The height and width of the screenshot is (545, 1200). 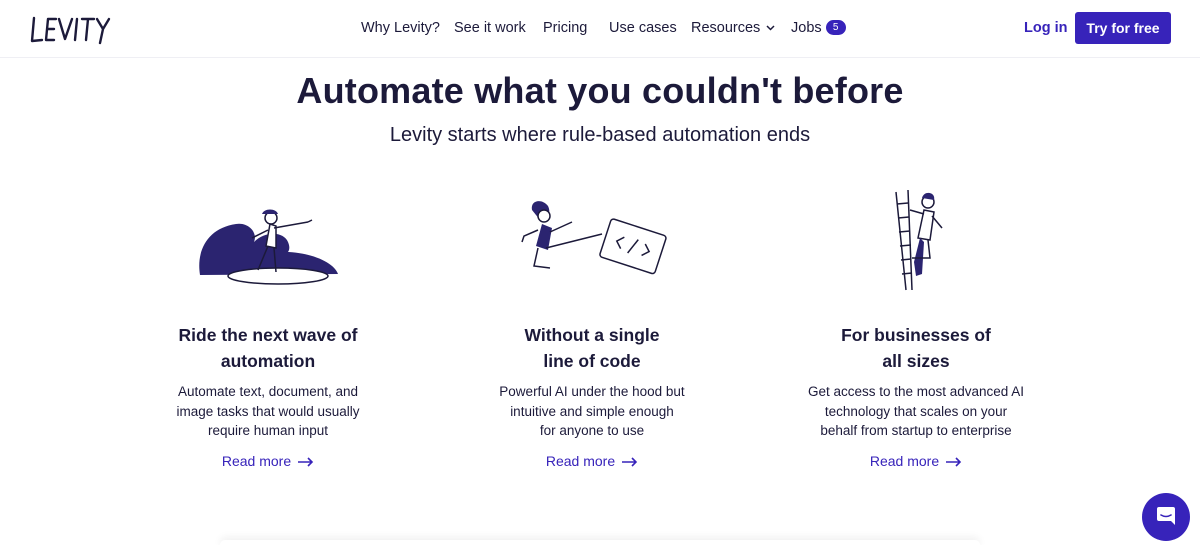 What do you see at coordinates (592, 348) in the screenshot?
I see `feature-title: Without a single line of code` at bounding box center [592, 348].